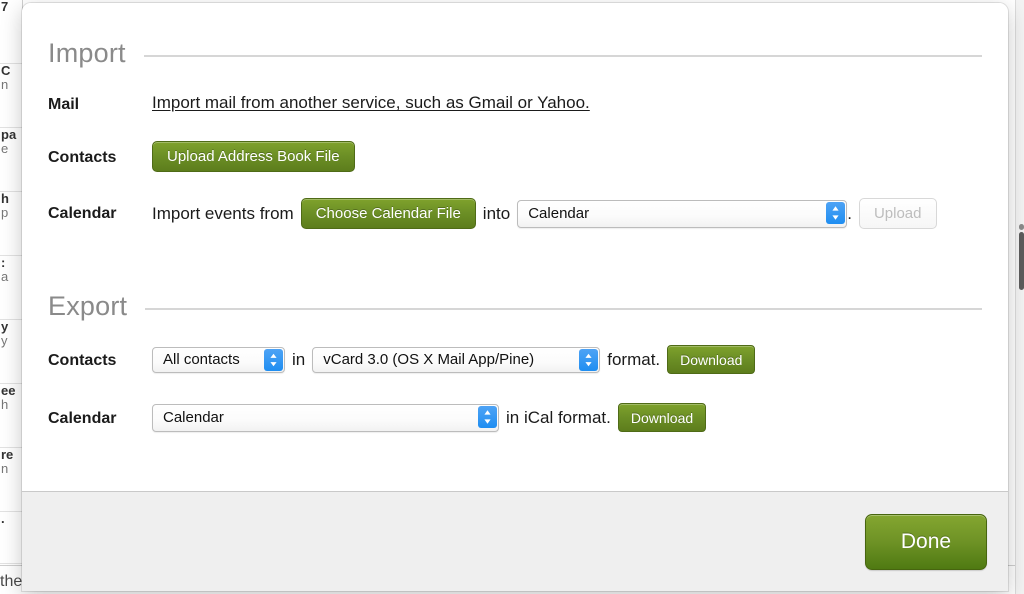  Describe the element at coordinates (88, 306) in the screenshot. I see `export-section-title: Export` at that location.